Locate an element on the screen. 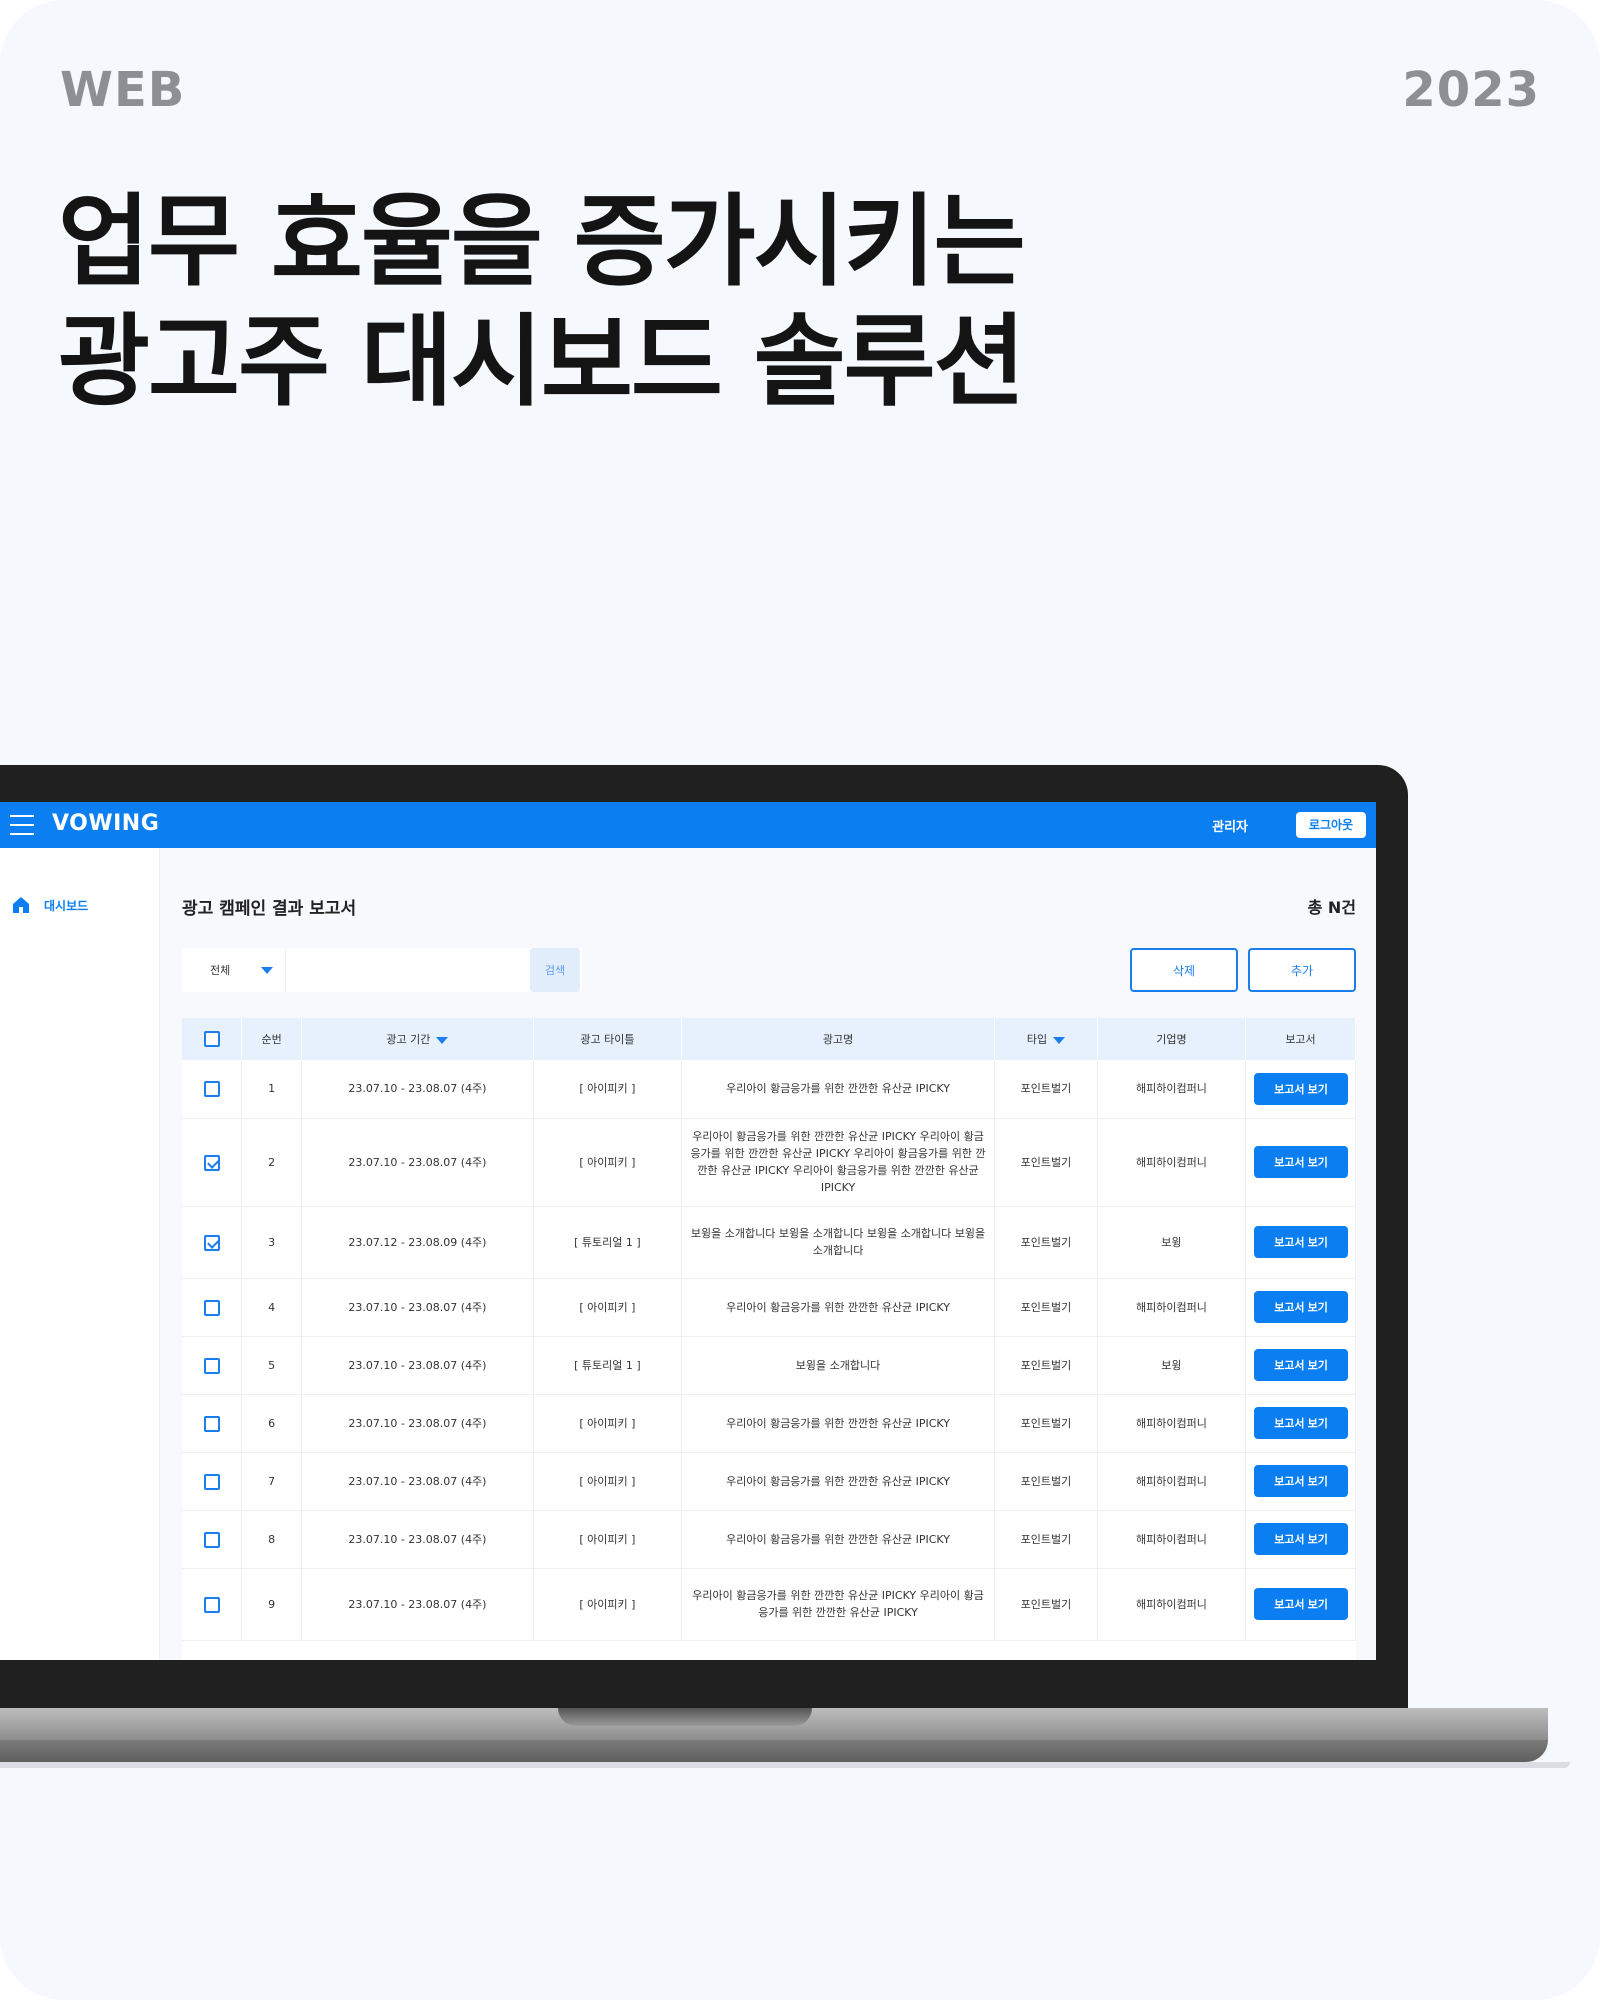 This screenshot has width=1600, height=2000. admin-label: 관리자 is located at coordinates (1230, 827).